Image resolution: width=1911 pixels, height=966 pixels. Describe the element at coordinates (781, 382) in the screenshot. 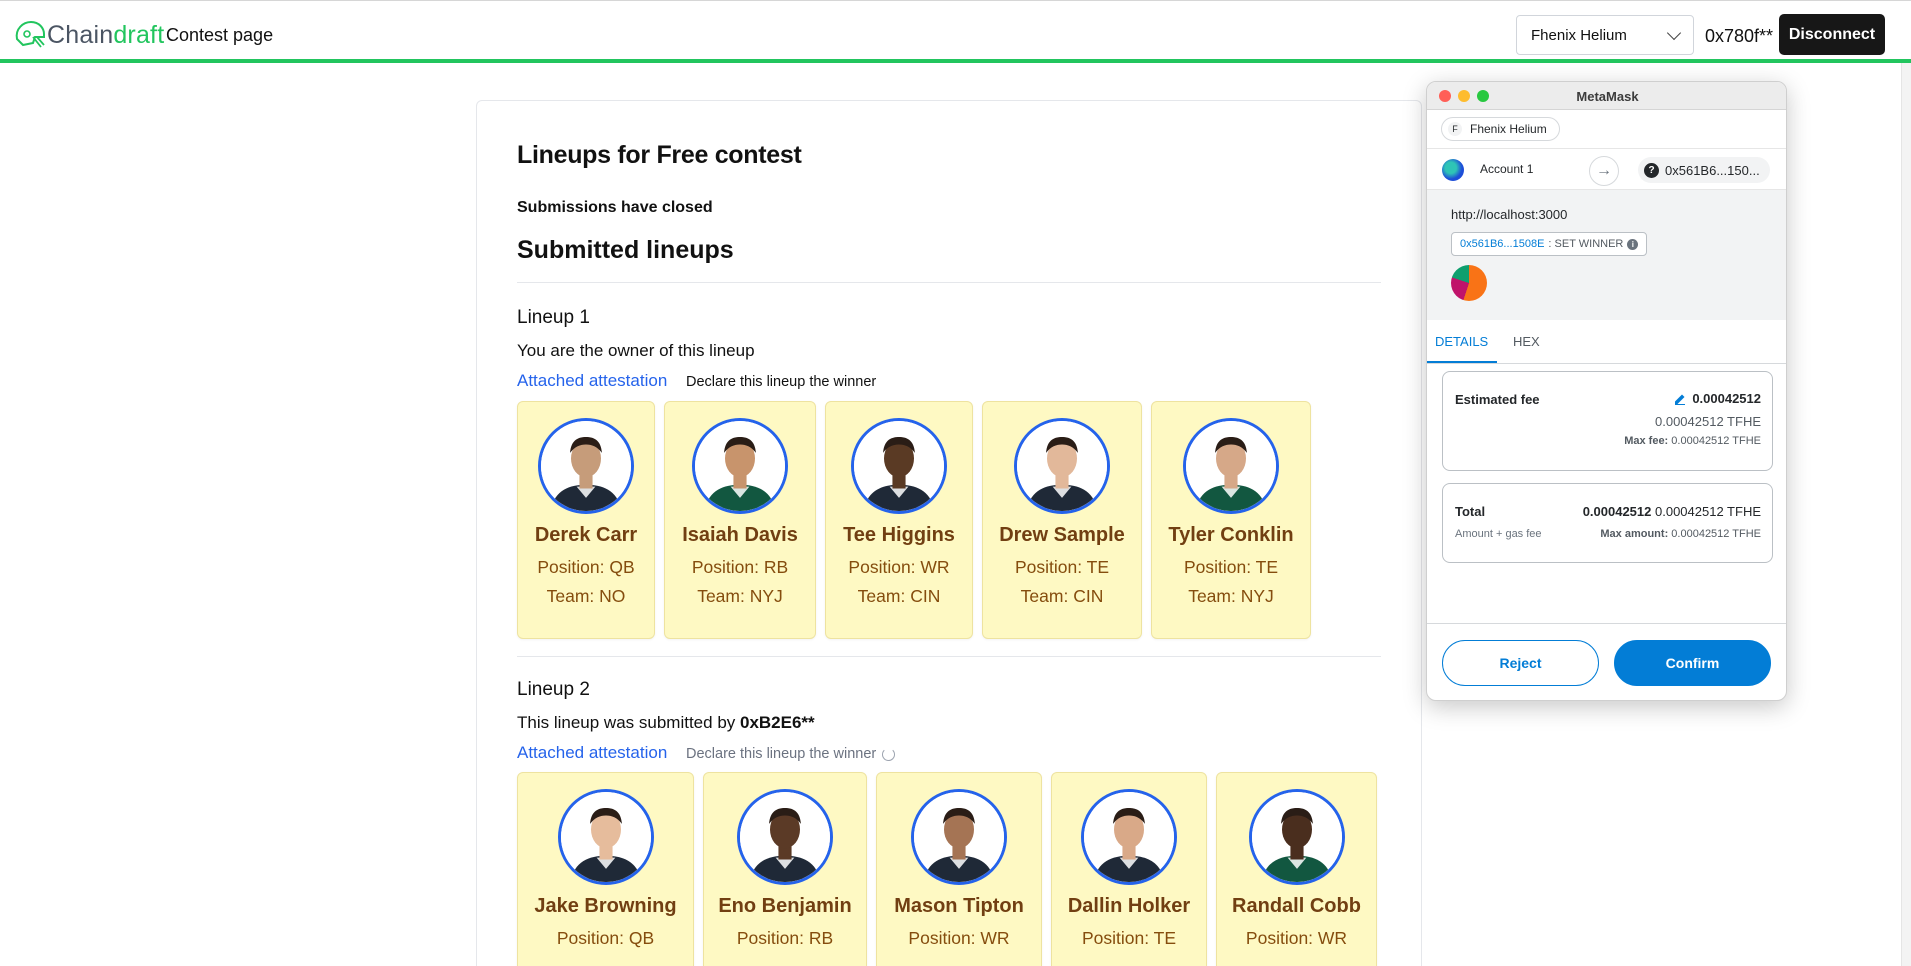

I see `lineup-1-declare-winner-button: Declare this lineup the winner` at that location.